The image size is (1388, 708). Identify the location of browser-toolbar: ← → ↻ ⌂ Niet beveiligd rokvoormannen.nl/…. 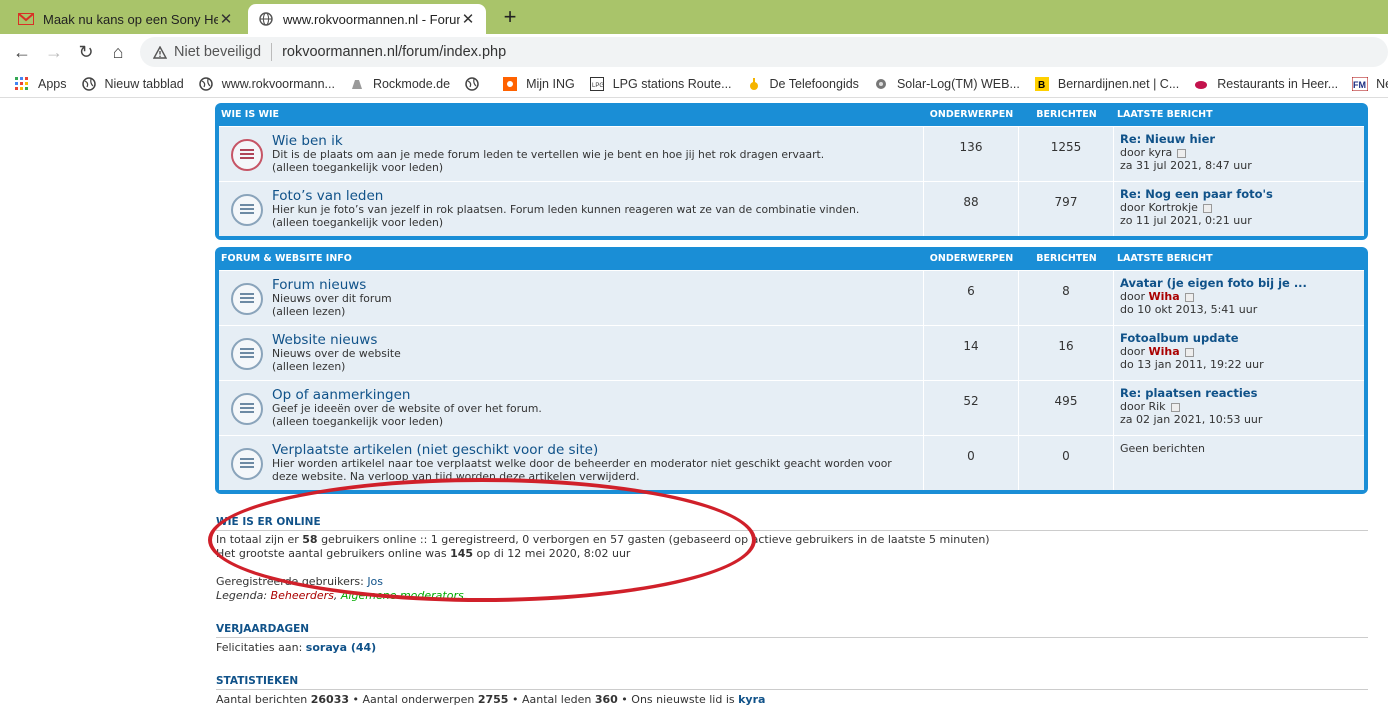
(694, 52).